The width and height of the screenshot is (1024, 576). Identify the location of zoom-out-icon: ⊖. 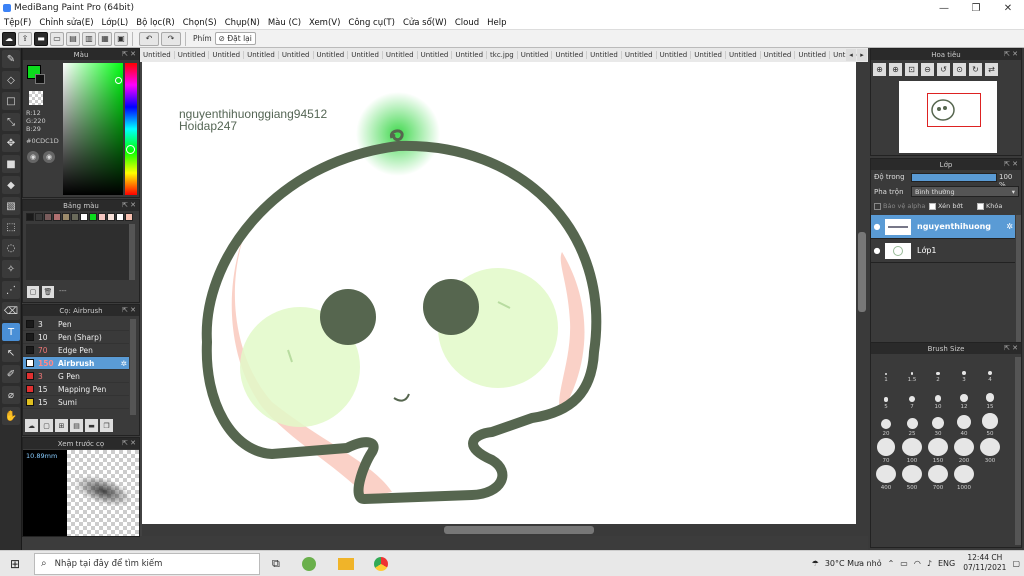
(927, 69).